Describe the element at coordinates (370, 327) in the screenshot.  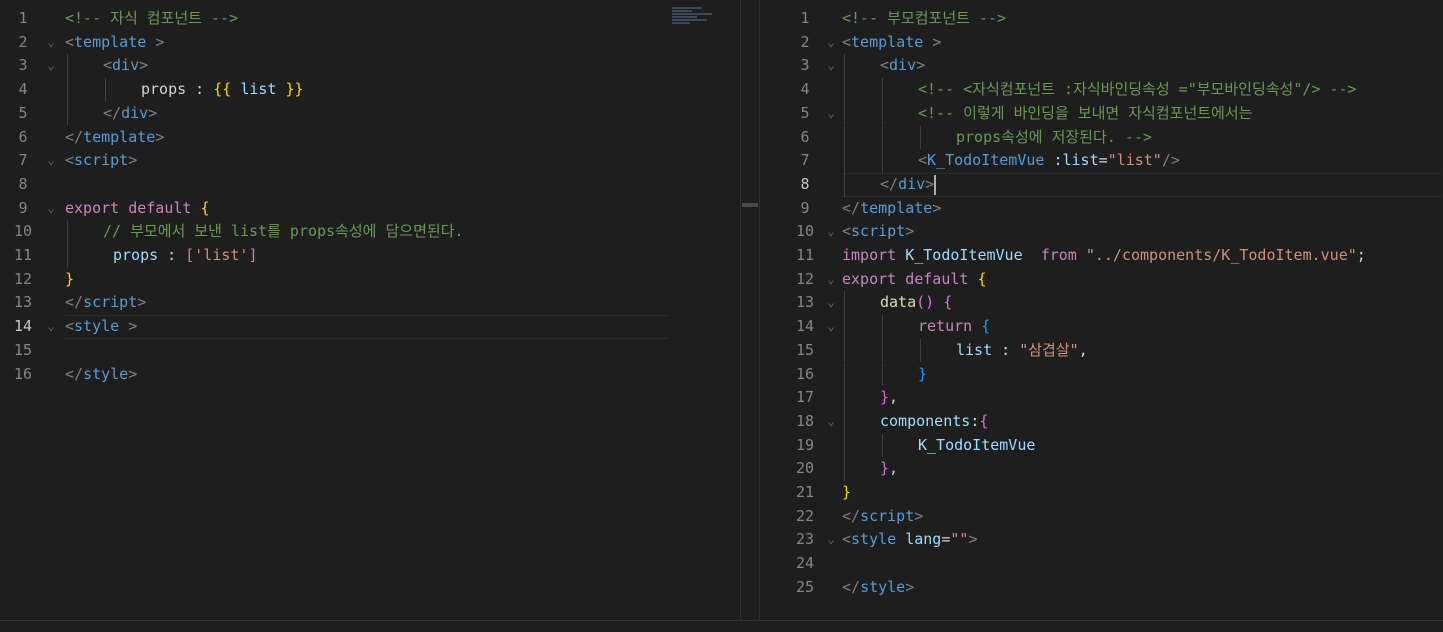
I see `code-line: 14 ⌄ <style >` at that location.